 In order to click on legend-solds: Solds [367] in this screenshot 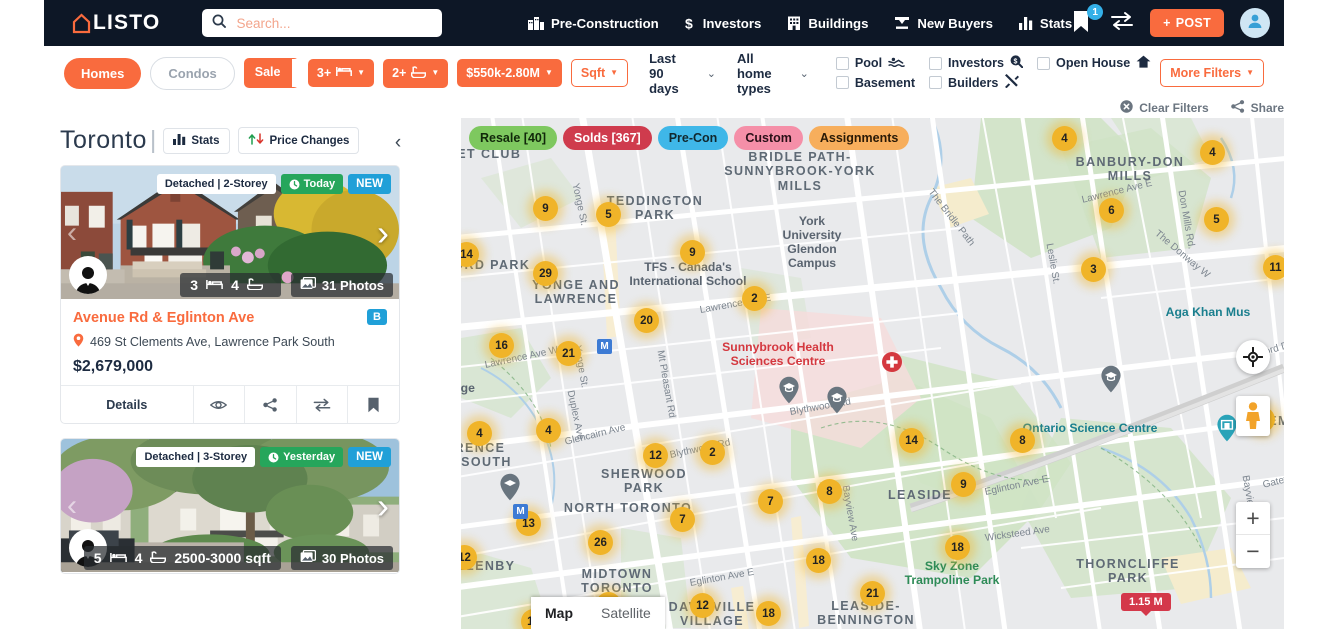, I will do `click(607, 138)`.